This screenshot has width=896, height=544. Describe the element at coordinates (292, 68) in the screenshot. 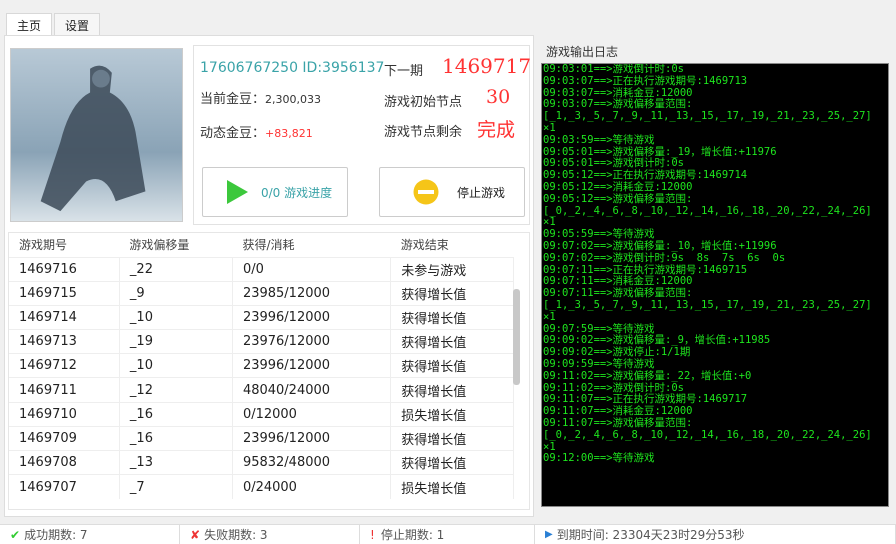

I see `account-id: 17606767250 ID:3956137` at that location.